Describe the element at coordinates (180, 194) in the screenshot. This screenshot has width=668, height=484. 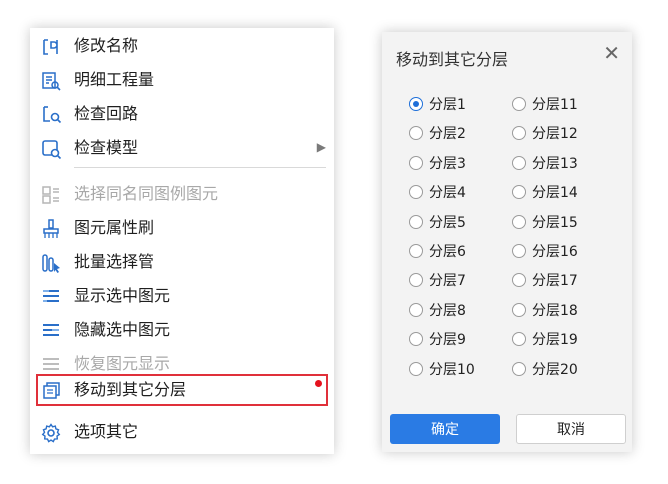
I see `menu-item-select-same-legend: 选择同名同图例图元` at that location.